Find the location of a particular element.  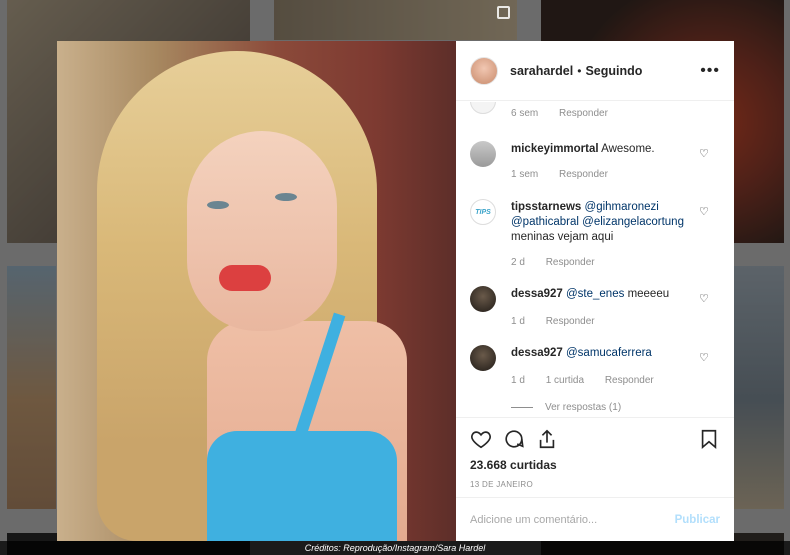

comment-meta: 6 sem Responder is located at coordinates (559, 113).